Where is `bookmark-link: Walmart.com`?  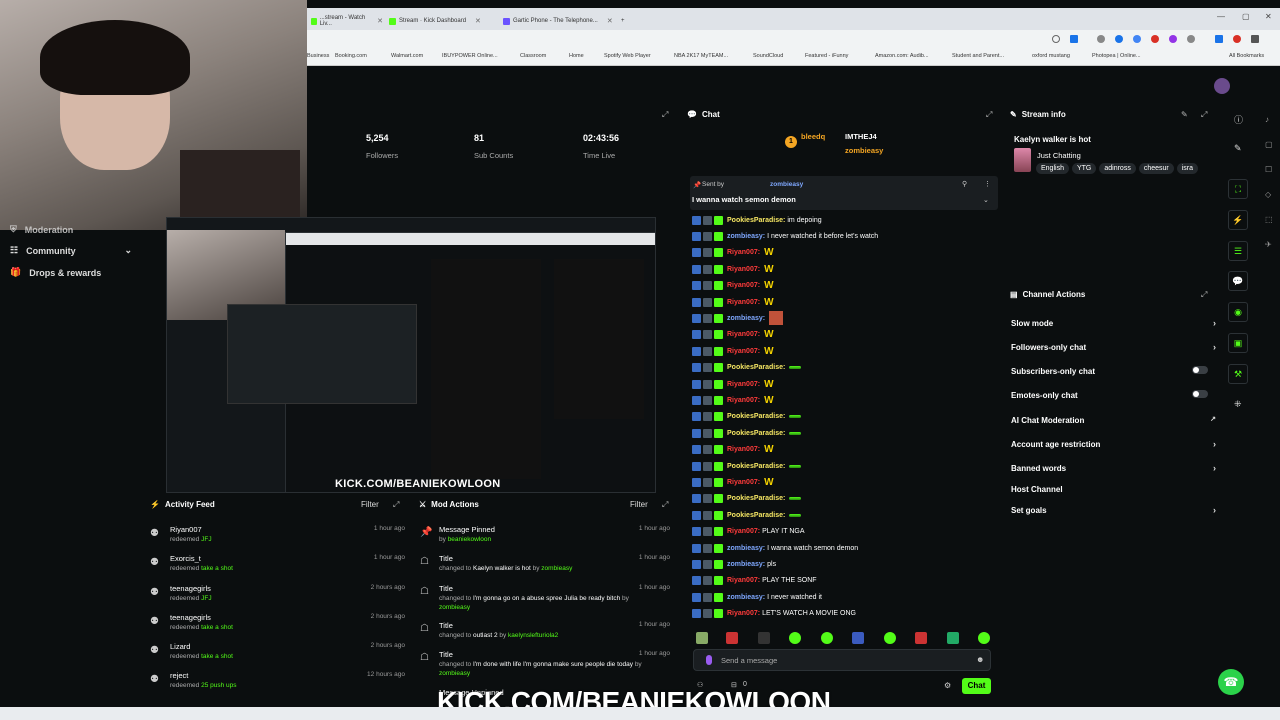
bookmark-link: Walmart.com is located at coordinates (407, 56).